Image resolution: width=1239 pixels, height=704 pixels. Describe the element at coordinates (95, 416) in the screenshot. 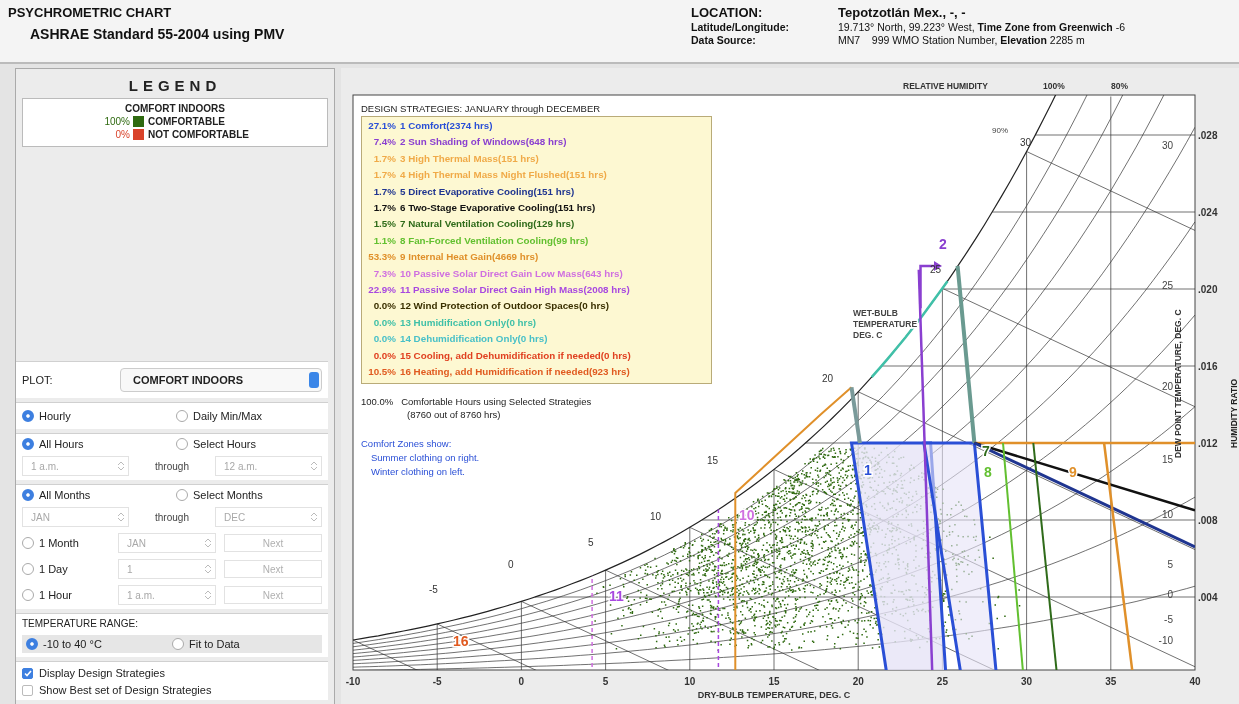

I see `radio-button: Hourly` at that location.